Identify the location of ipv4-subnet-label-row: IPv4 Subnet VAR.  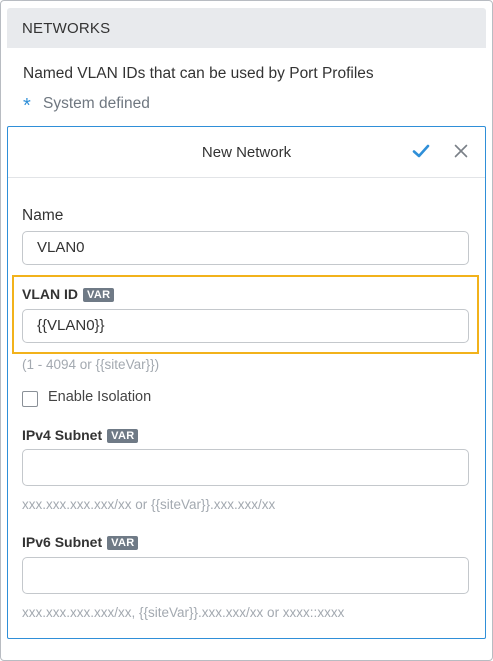
(80, 435).